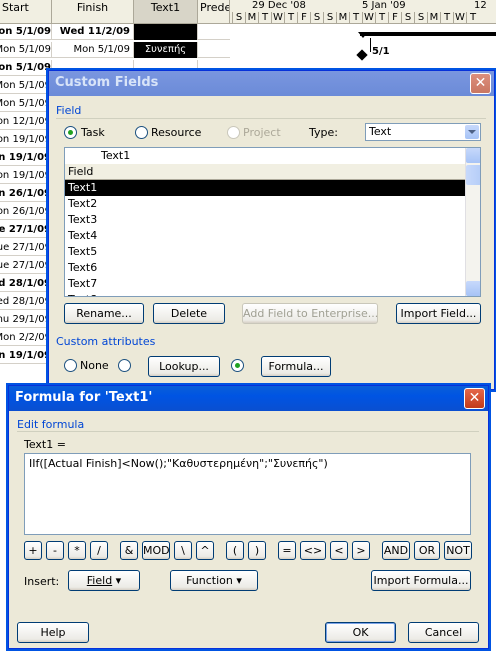 The image size is (496, 652). Describe the element at coordinates (381, 51) in the screenshot. I see `milestone-label: 5/1` at that location.